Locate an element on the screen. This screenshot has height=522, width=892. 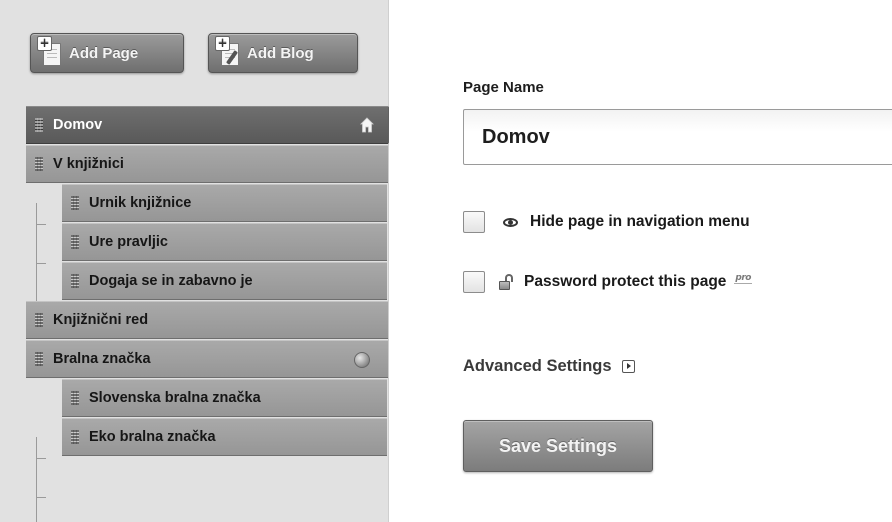
advanced-settings-label: Advanced Settings is located at coordinates (537, 366).